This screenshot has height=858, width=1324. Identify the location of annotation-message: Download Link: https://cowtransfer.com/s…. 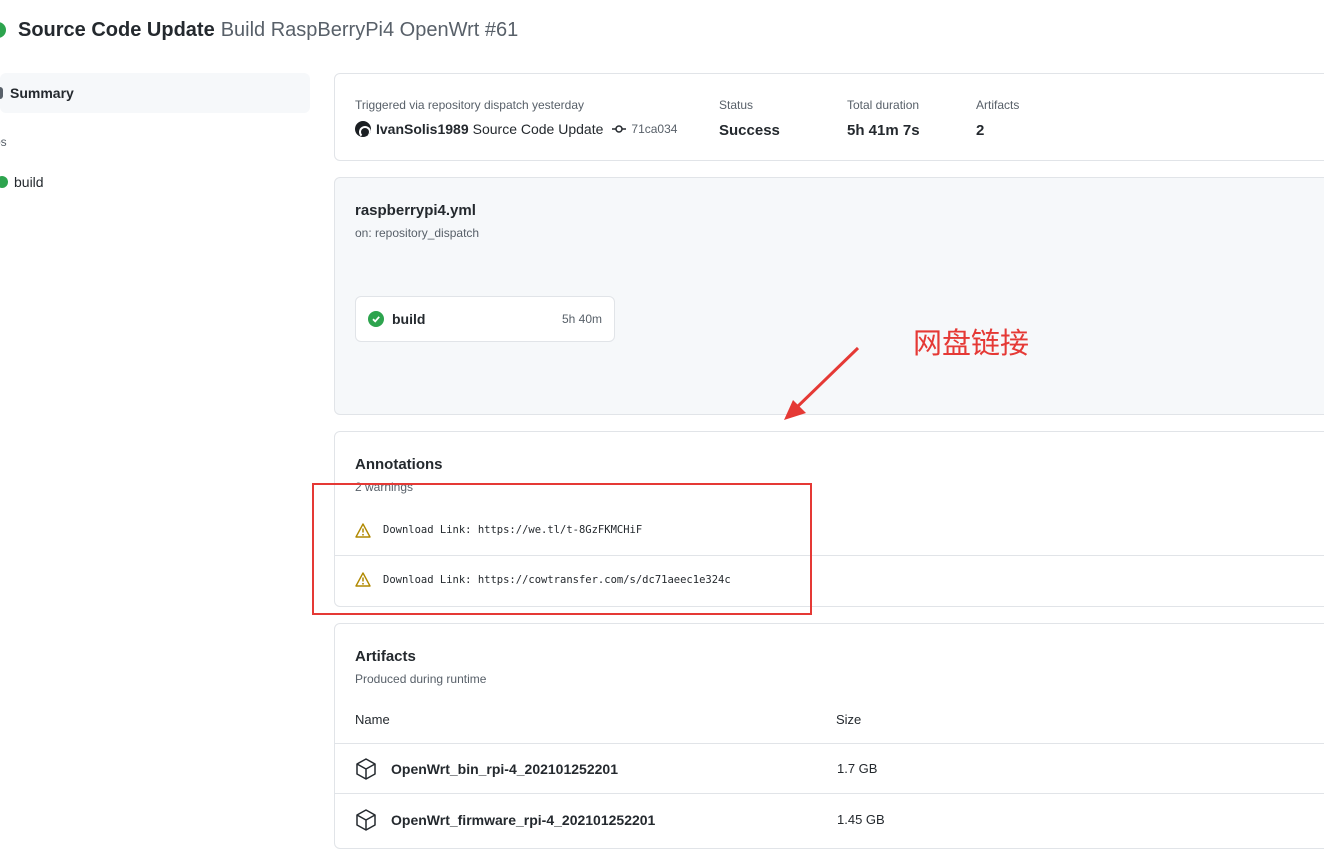
(557, 579).